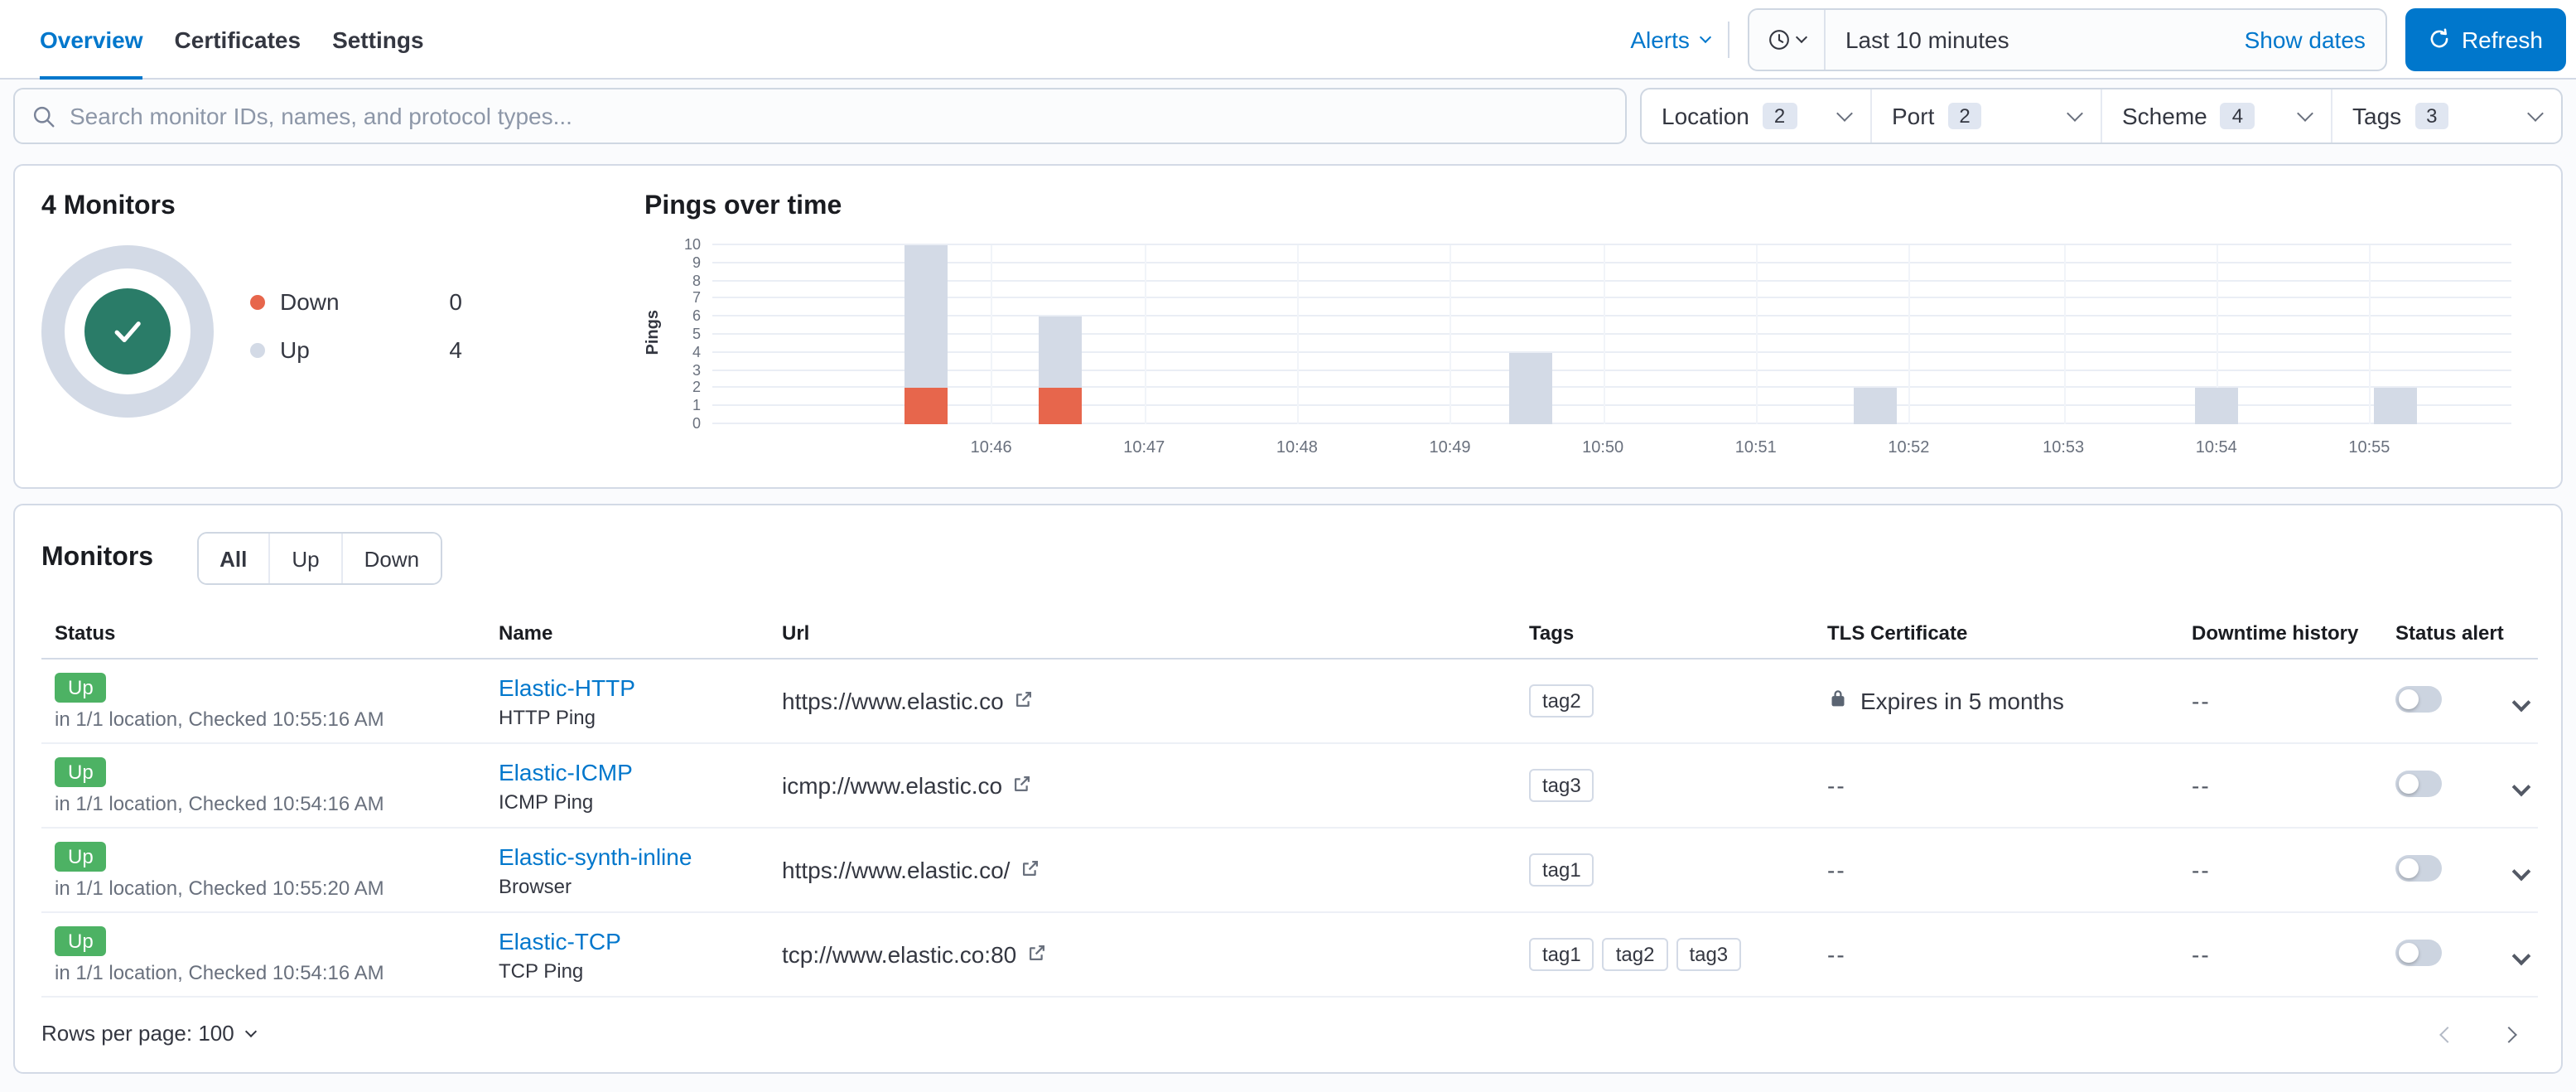 This screenshot has width=2576, height=1092. Describe the element at coordinates (2064, 448) in the screenshot. I see `x-axis-tick: 10:53` at that location.